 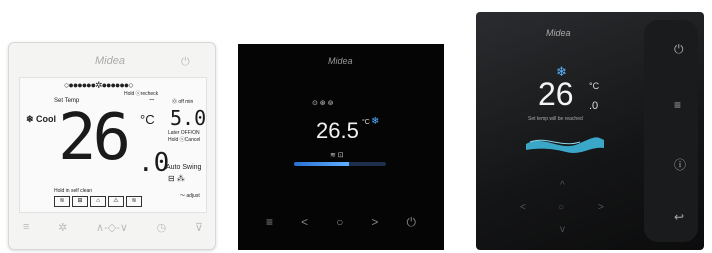 I want to click on button-row: ≡ ✲ ∧-◇-∨ ◷ ⊽, so click(x=113, y=227).